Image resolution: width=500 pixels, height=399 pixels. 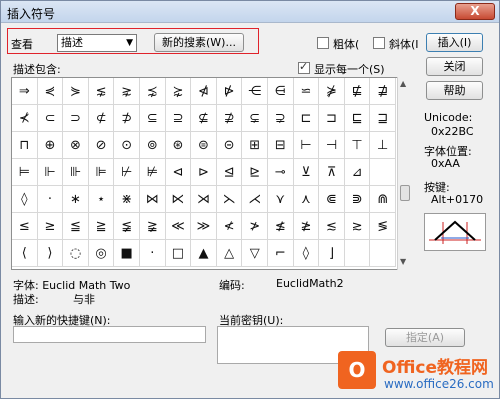 I want to click on symbol-cell: ⋩, so click(x=178, y=91).